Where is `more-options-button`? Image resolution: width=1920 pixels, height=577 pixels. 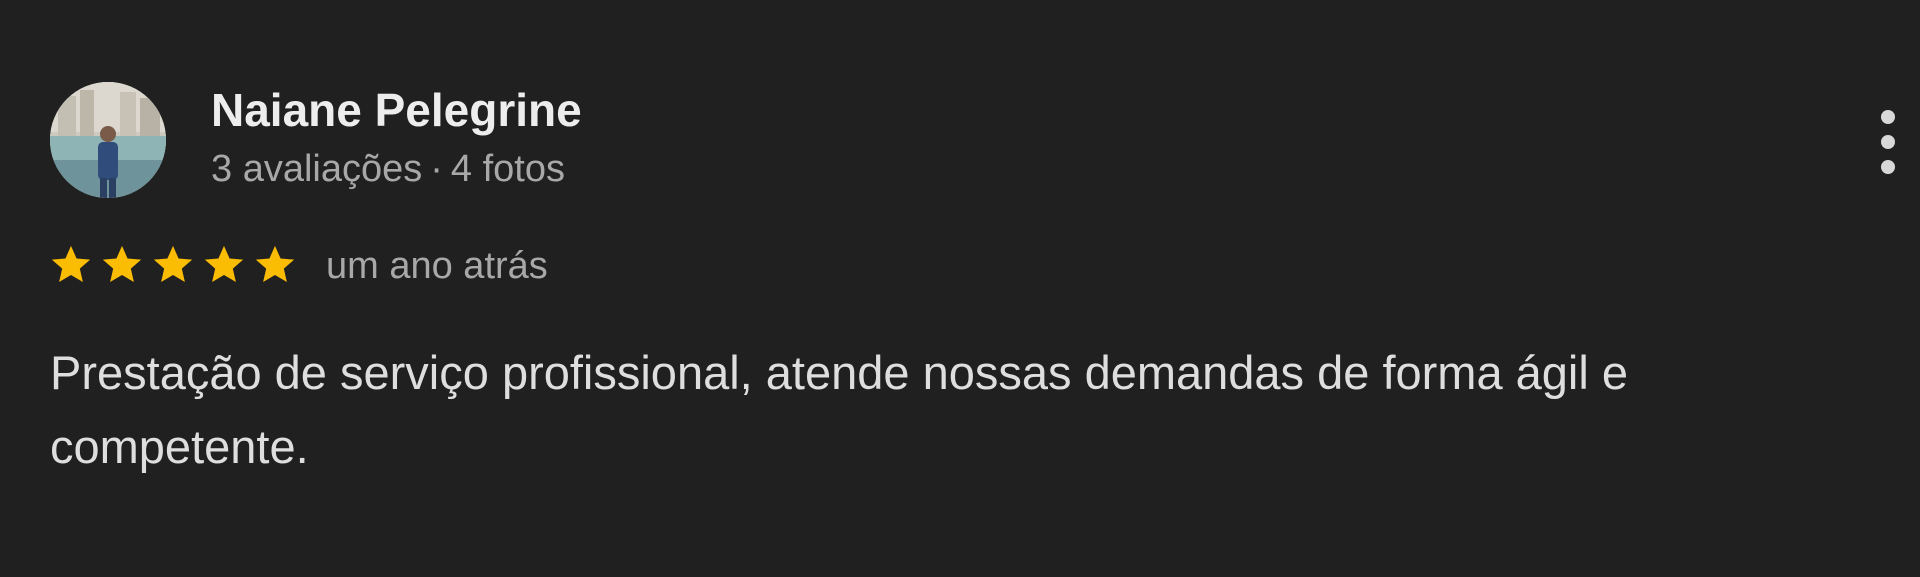 more-options-button is located at coordinates (1888, 142).